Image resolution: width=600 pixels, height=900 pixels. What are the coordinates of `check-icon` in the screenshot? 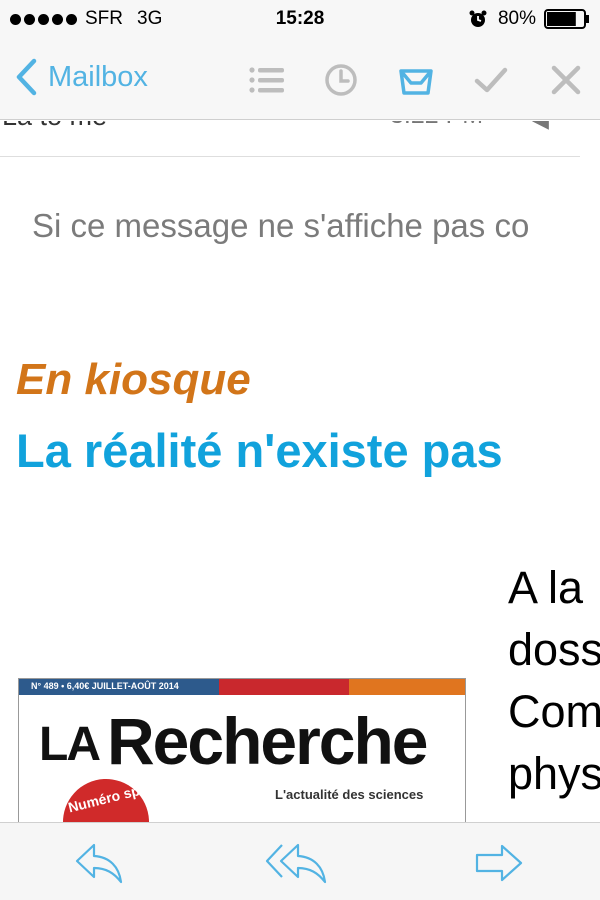 It's located at (491, 80).